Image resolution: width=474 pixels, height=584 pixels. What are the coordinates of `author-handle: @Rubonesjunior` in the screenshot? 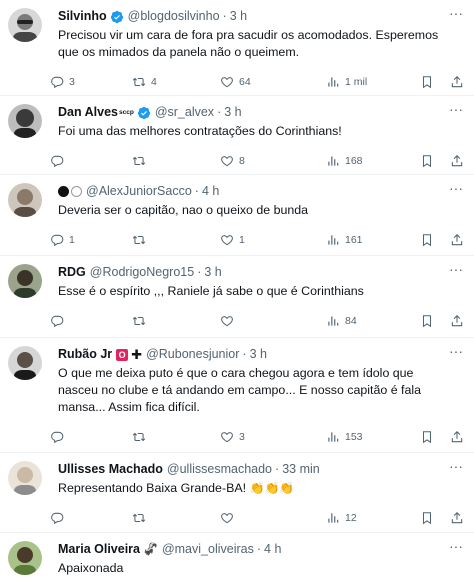 It's located at (192, 354).